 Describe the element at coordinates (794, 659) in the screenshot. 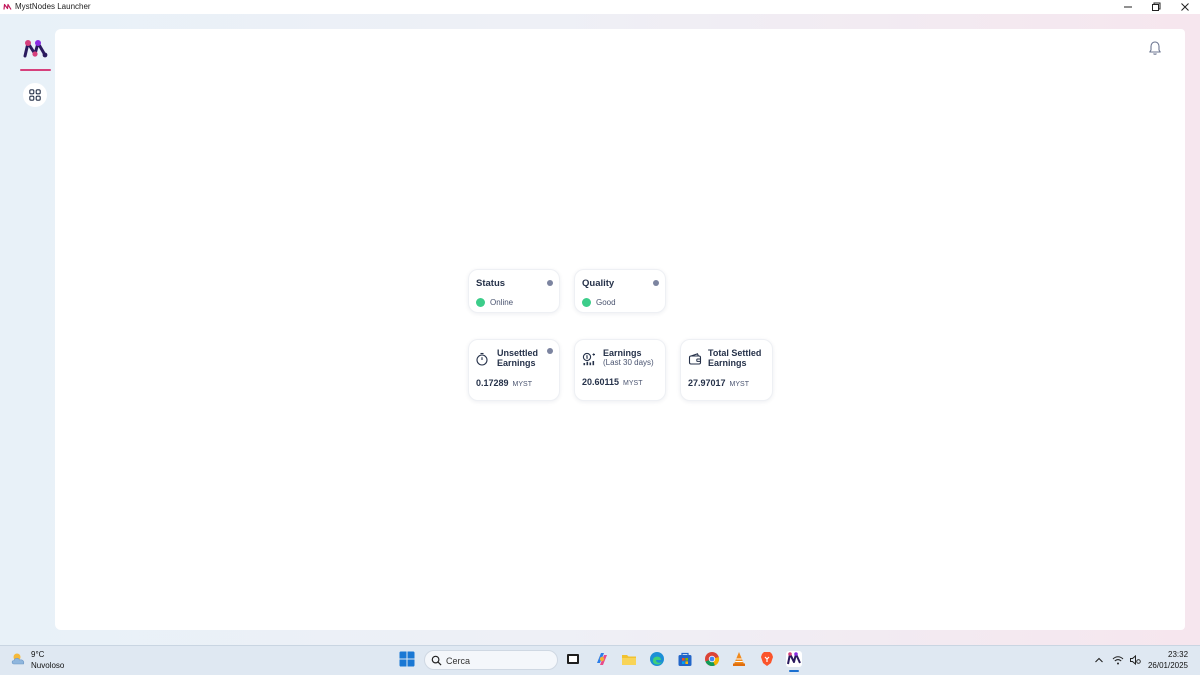

I see `mystnodes-launcher-taskbar-icon` at that location.